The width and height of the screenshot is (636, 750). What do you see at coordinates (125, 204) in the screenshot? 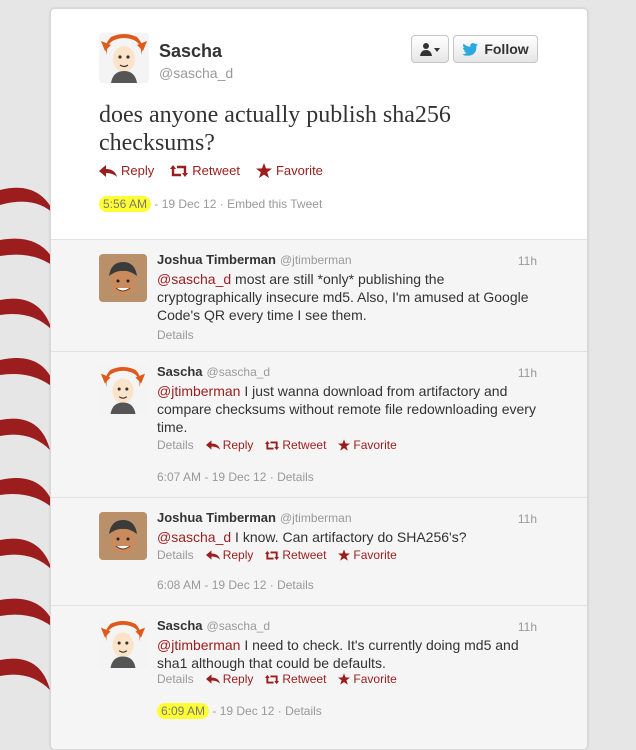
I see `tweet-time: 5:56 AM` at bounding box center [125, 204].